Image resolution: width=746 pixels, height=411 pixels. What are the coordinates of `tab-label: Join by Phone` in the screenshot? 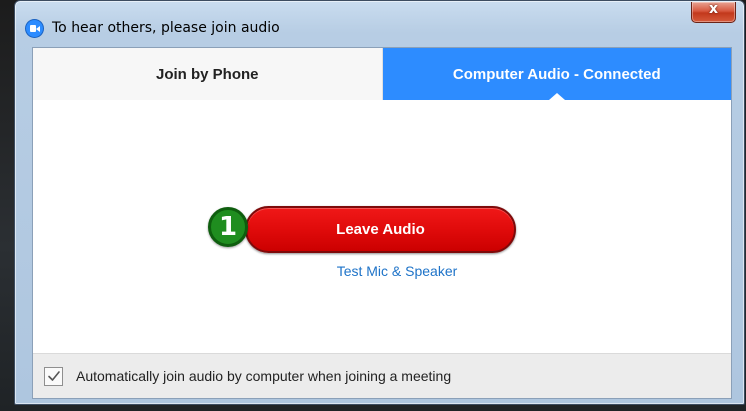 It's located at (207, 74).